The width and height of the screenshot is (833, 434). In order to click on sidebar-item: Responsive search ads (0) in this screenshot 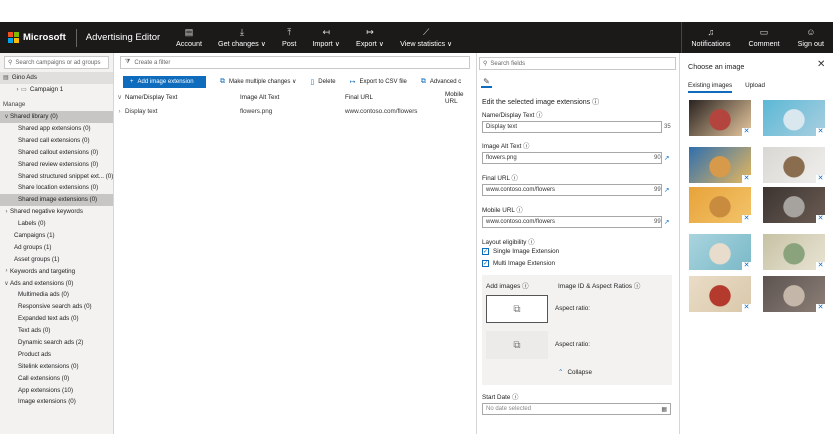, I will do `click(56, 307)`.